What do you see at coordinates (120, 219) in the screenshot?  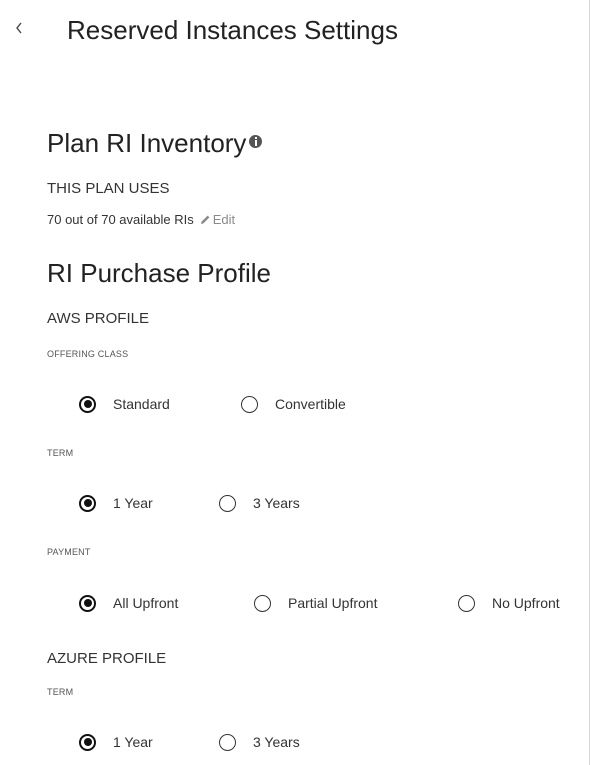 I see `inventory-usage-text: 70 out of 70 available RIs` at bounding box center [120, 219].